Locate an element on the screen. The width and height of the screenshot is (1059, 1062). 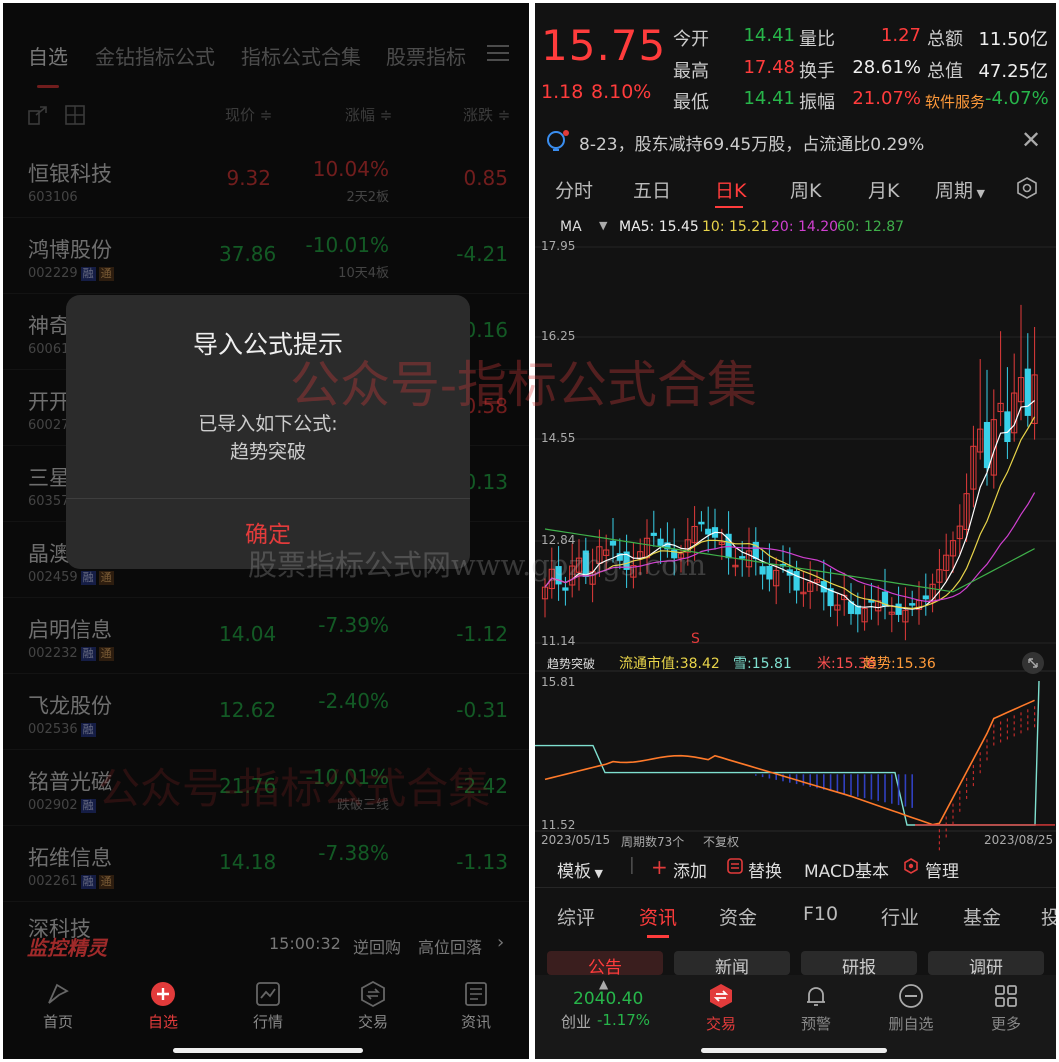
dialog-message: 已导入如下公式: 趋势突破 is located at coordinates (268, 438).